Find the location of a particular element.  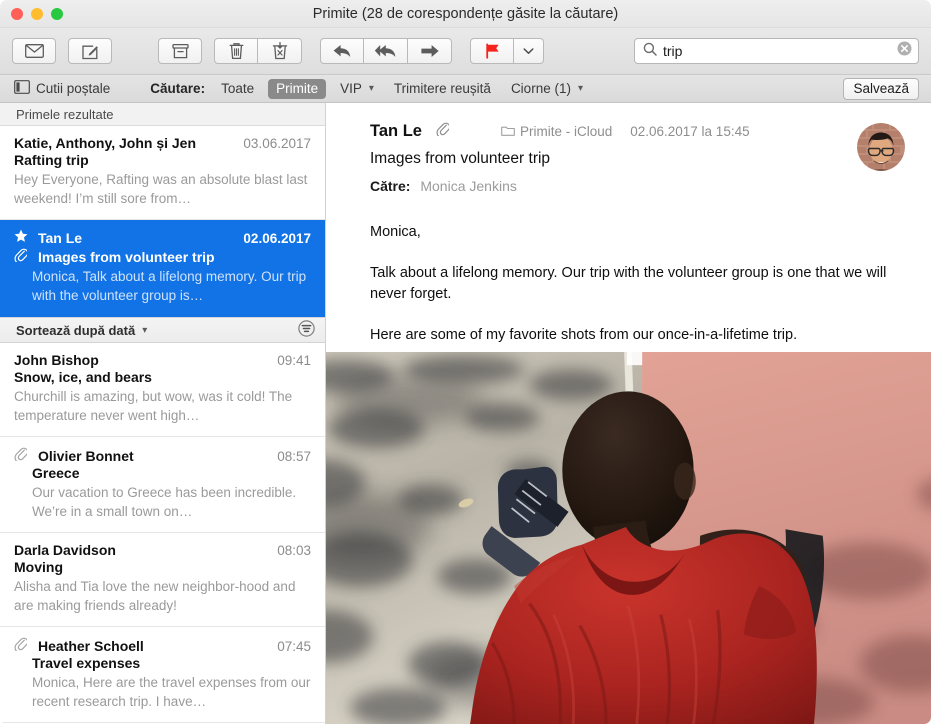

message-date: 07:45 is located at coordinates (294, 646).